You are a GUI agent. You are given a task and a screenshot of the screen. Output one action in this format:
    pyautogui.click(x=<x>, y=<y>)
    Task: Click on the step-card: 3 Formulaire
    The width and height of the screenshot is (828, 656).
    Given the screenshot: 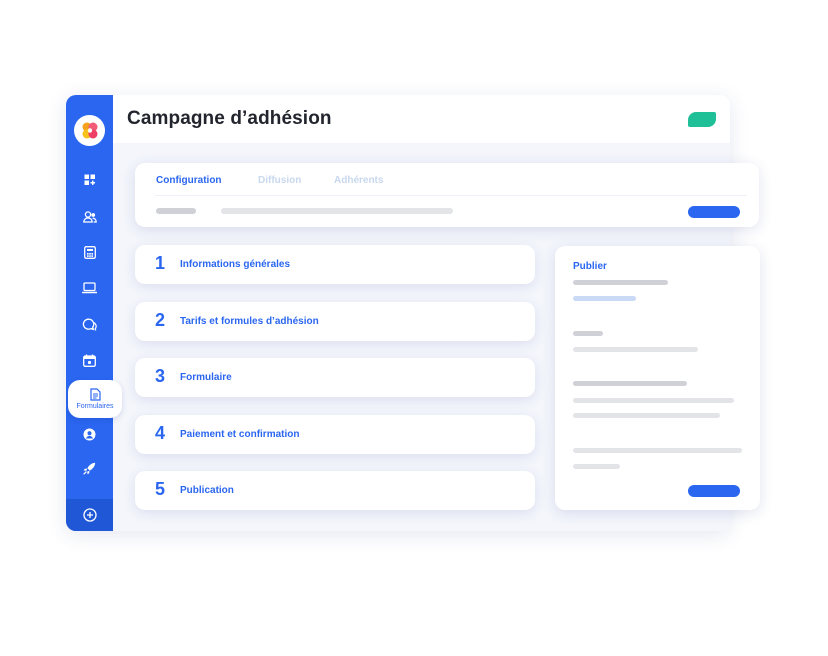 What is the action you would take?
    pyautogui.click(x=335, y=377)
    